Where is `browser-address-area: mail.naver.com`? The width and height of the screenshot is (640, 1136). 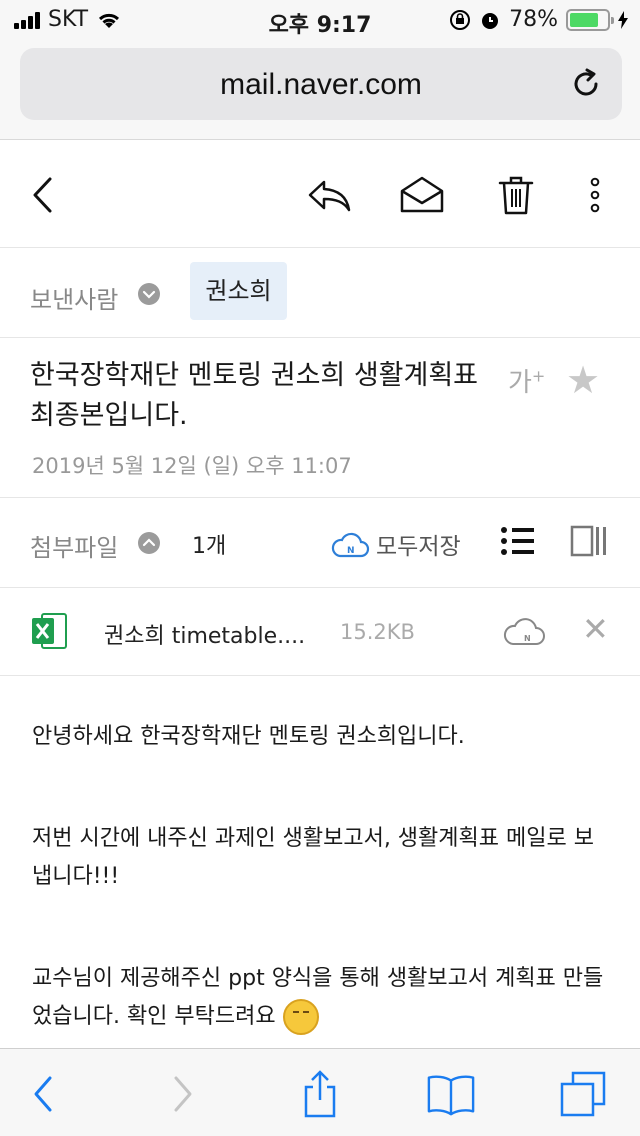
browser-address-area: mail.naver.com is located at coordinates (320, 90).